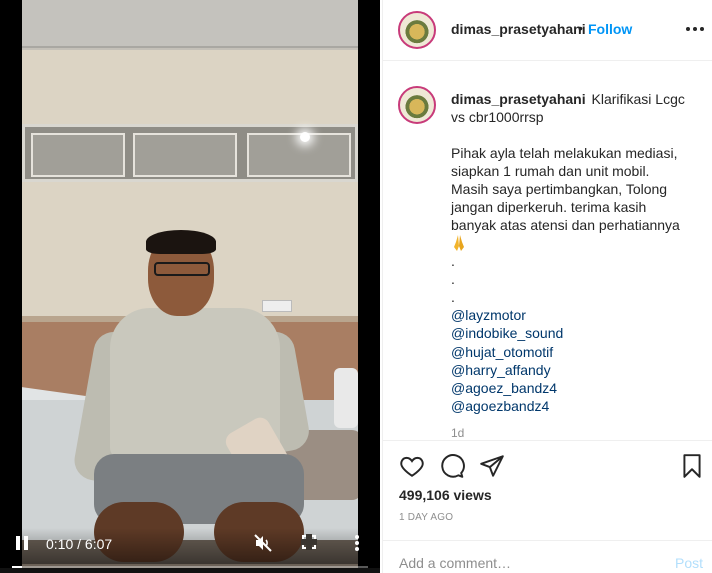  I want to click on mention-link: @harry_affandy, so click(507, 370).